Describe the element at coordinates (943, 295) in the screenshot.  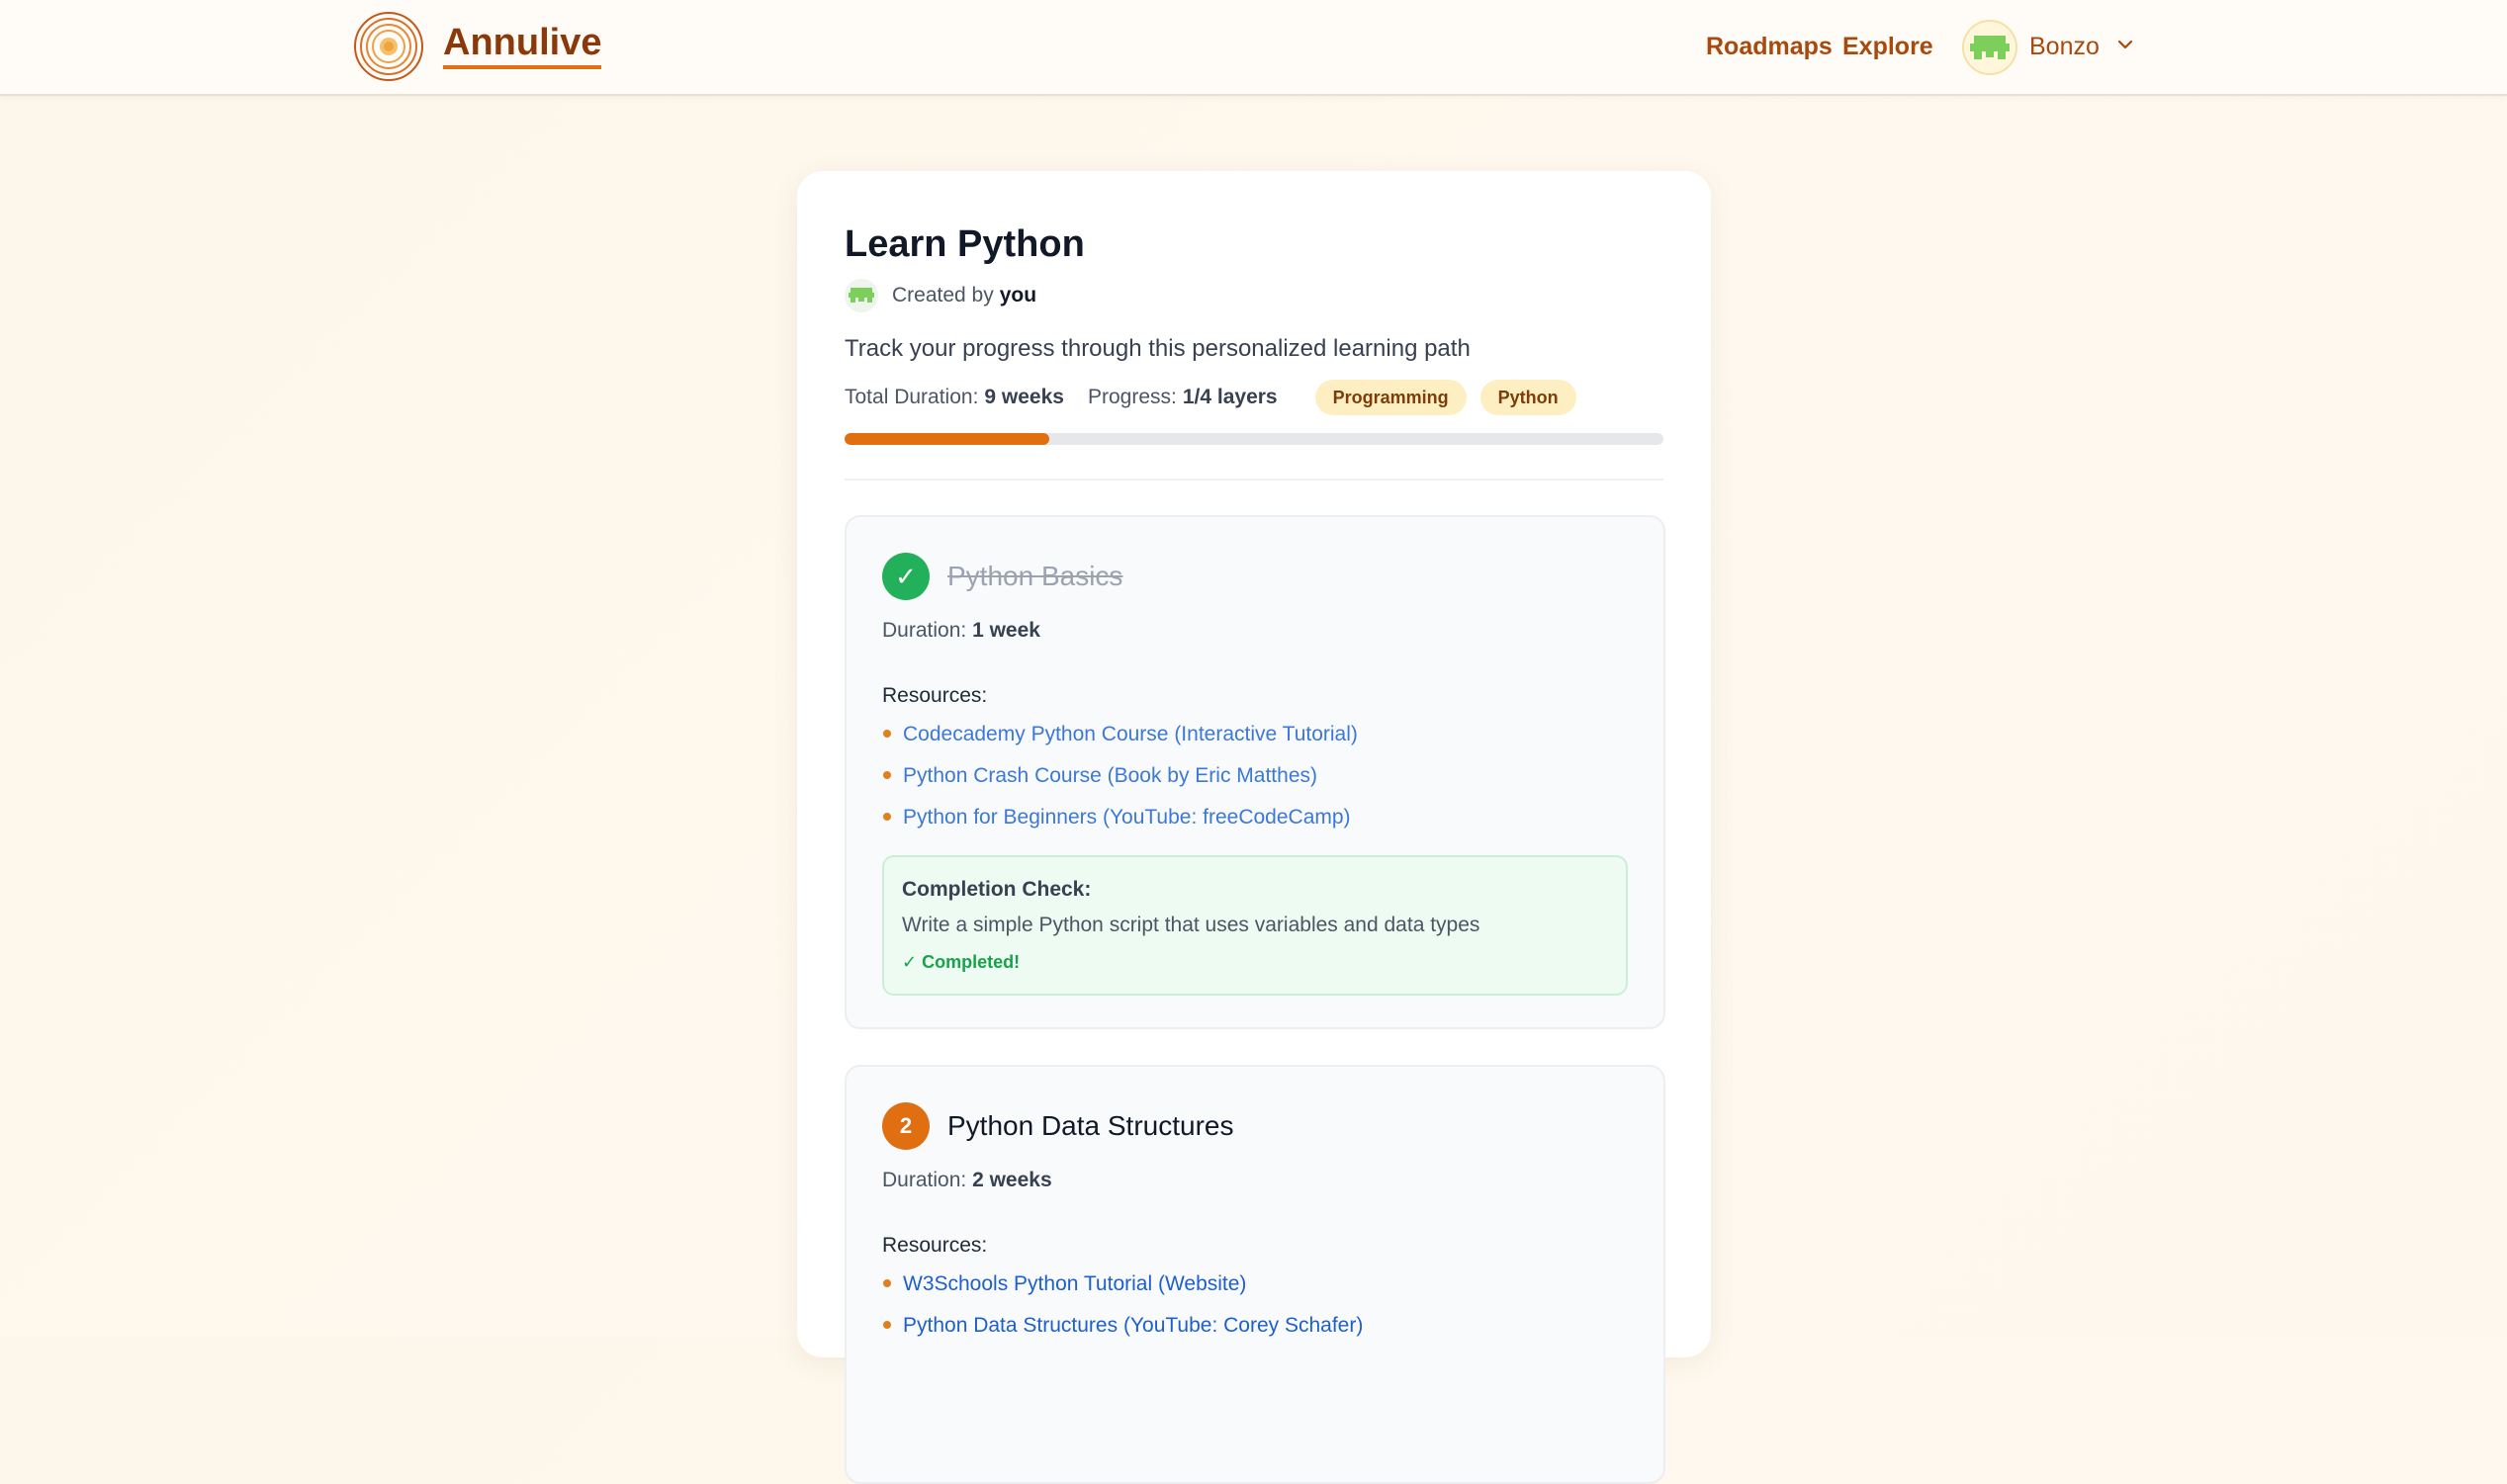
I see `created-by-label: Created by` at that location.